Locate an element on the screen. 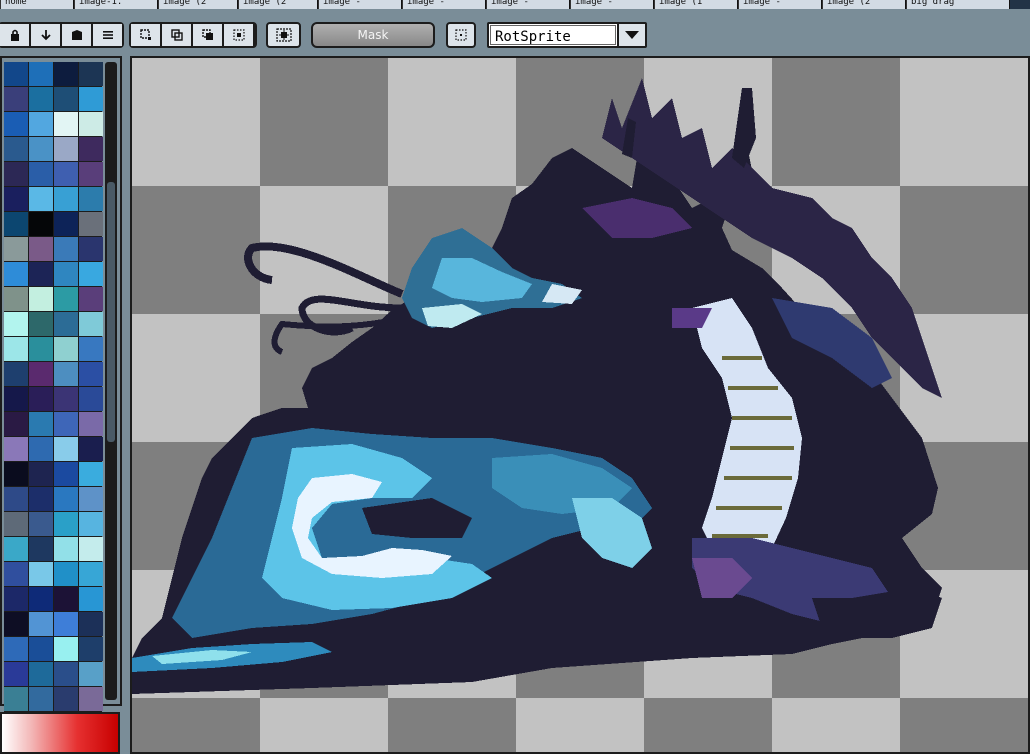  palette-scroll-thumb is located at coordinates (111, 312).